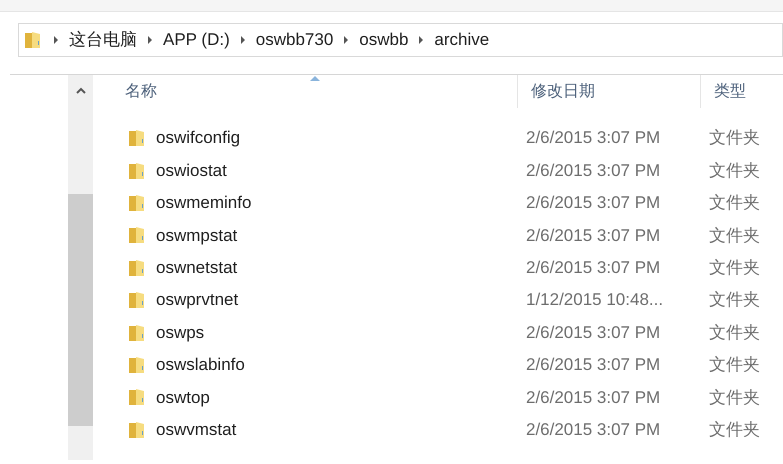 The image size is (783, 464). I want to click on column-header: 类型, so click(740, 91).